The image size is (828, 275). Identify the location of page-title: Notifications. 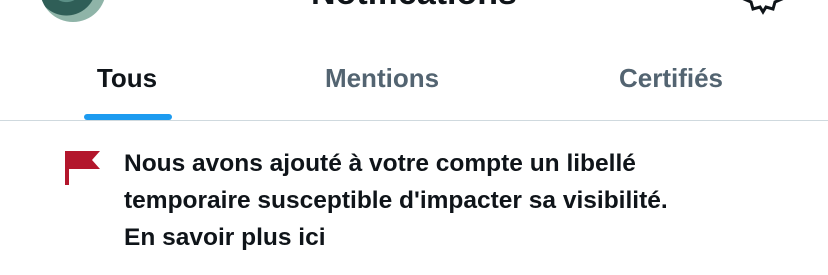
(414, 6).